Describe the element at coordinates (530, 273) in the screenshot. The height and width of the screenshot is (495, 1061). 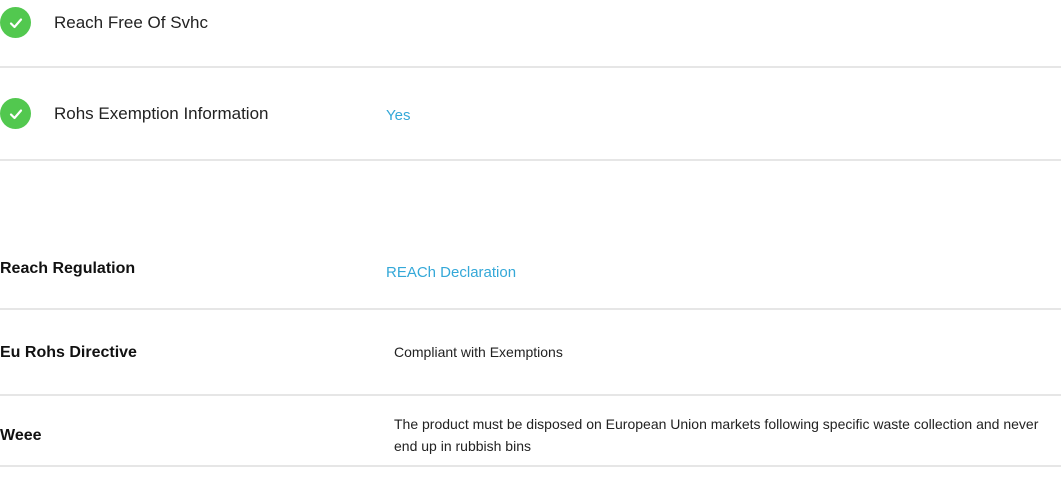
I see `regulation-row-reach-regulation: Reach Regulation REACh Declaration` at that location.